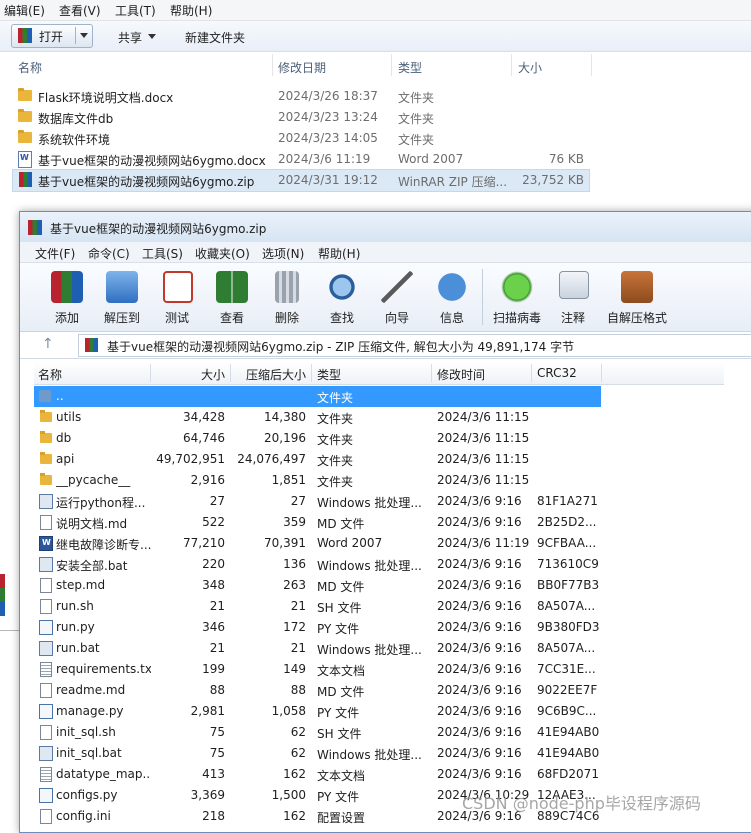 This screenshot has height=833, width=751. What do you see at coordinates (317, 396) in the screenshot?
I see `parent-folder-row: .. 文件夹` at bounding box center [317, 396].